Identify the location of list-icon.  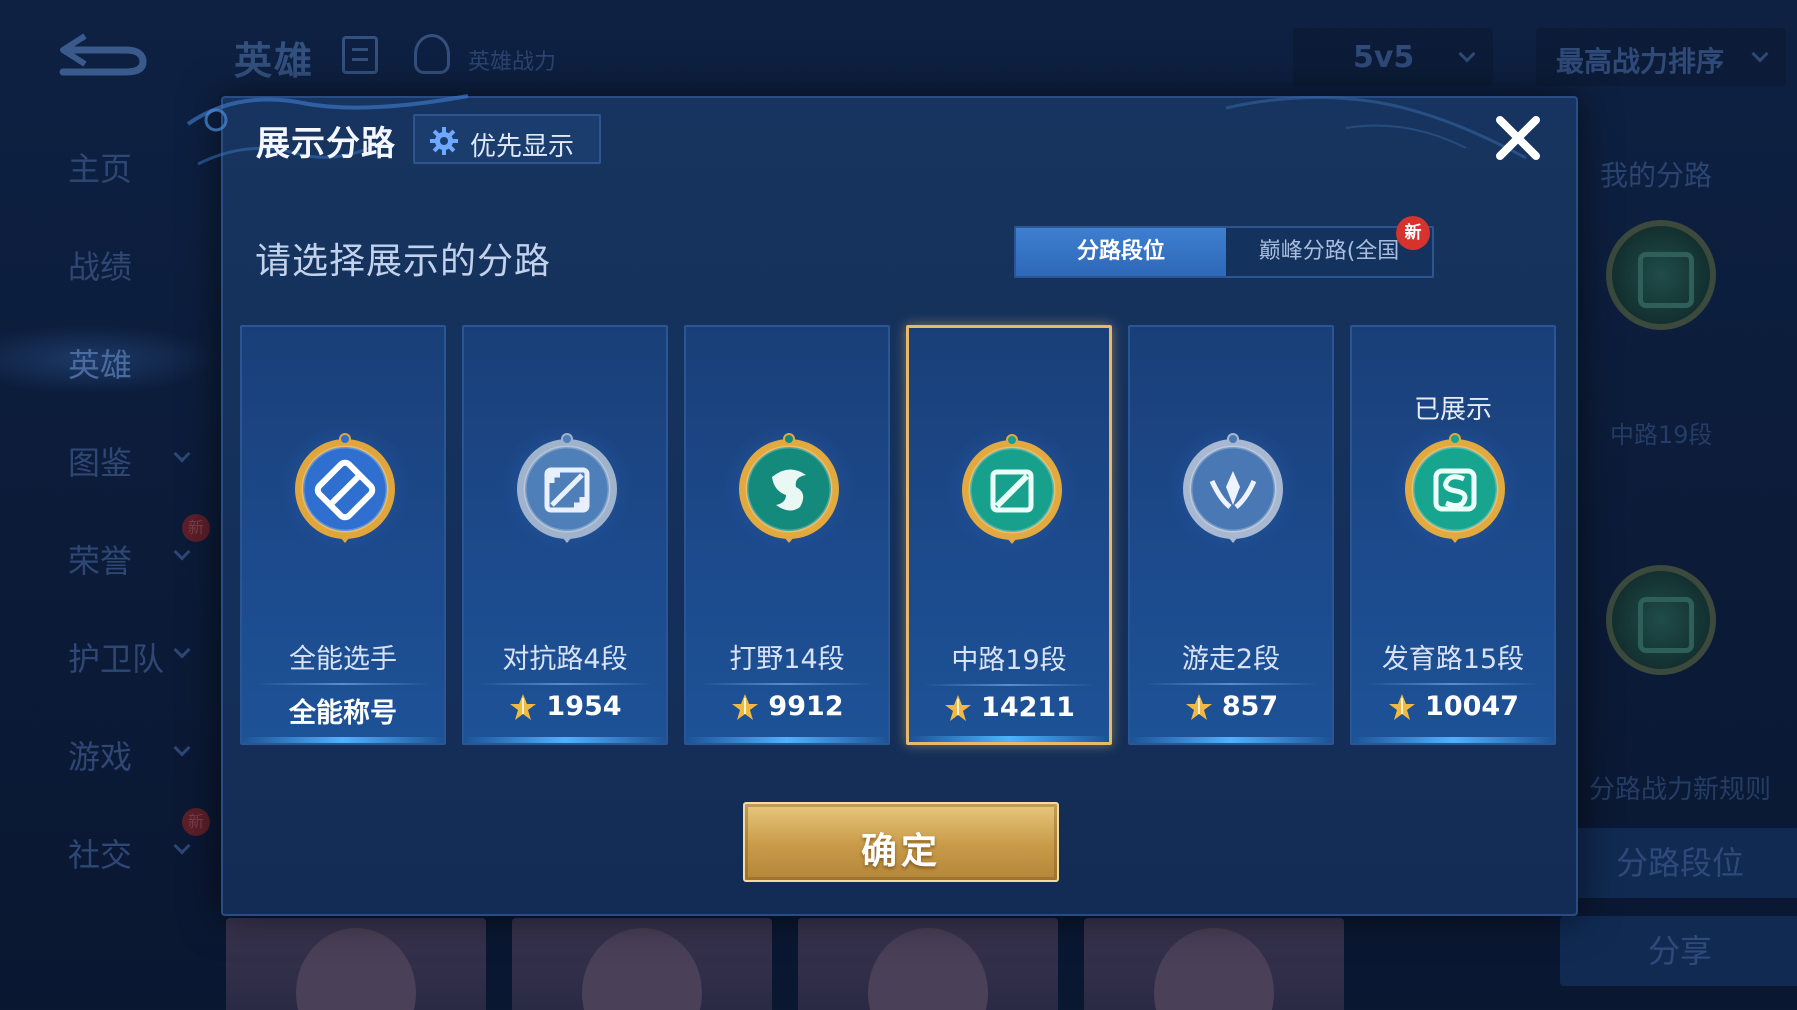
(360, 55).